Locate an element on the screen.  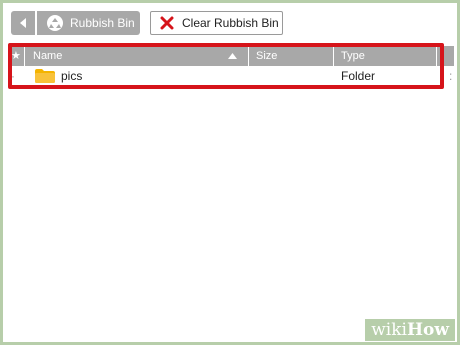
clear-rubbish-bin-label: Clear Rubbish Bin is located at coordinates (230, 23).